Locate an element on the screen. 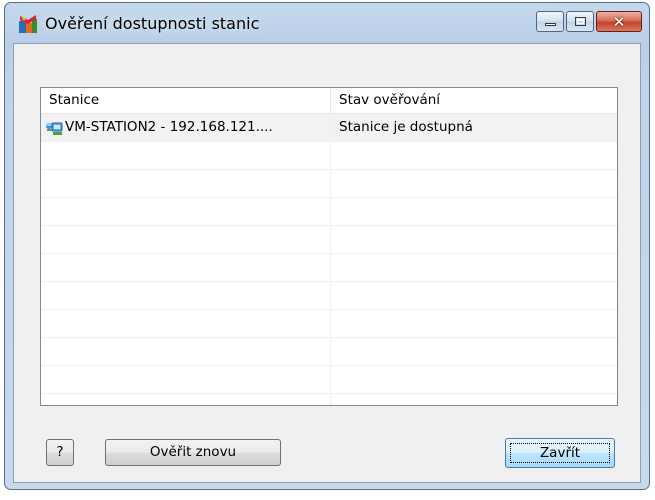 The width and height of the screenshot is (655, 500). window-title: Ověření dostupnosti stanic is located at coordinates (152, 23).